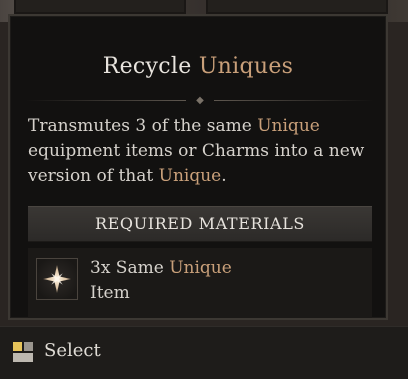  Describe the element at coordinates (161, 281) in the screenshot. I see `material-text: 3x Same Unique Item` at that location.